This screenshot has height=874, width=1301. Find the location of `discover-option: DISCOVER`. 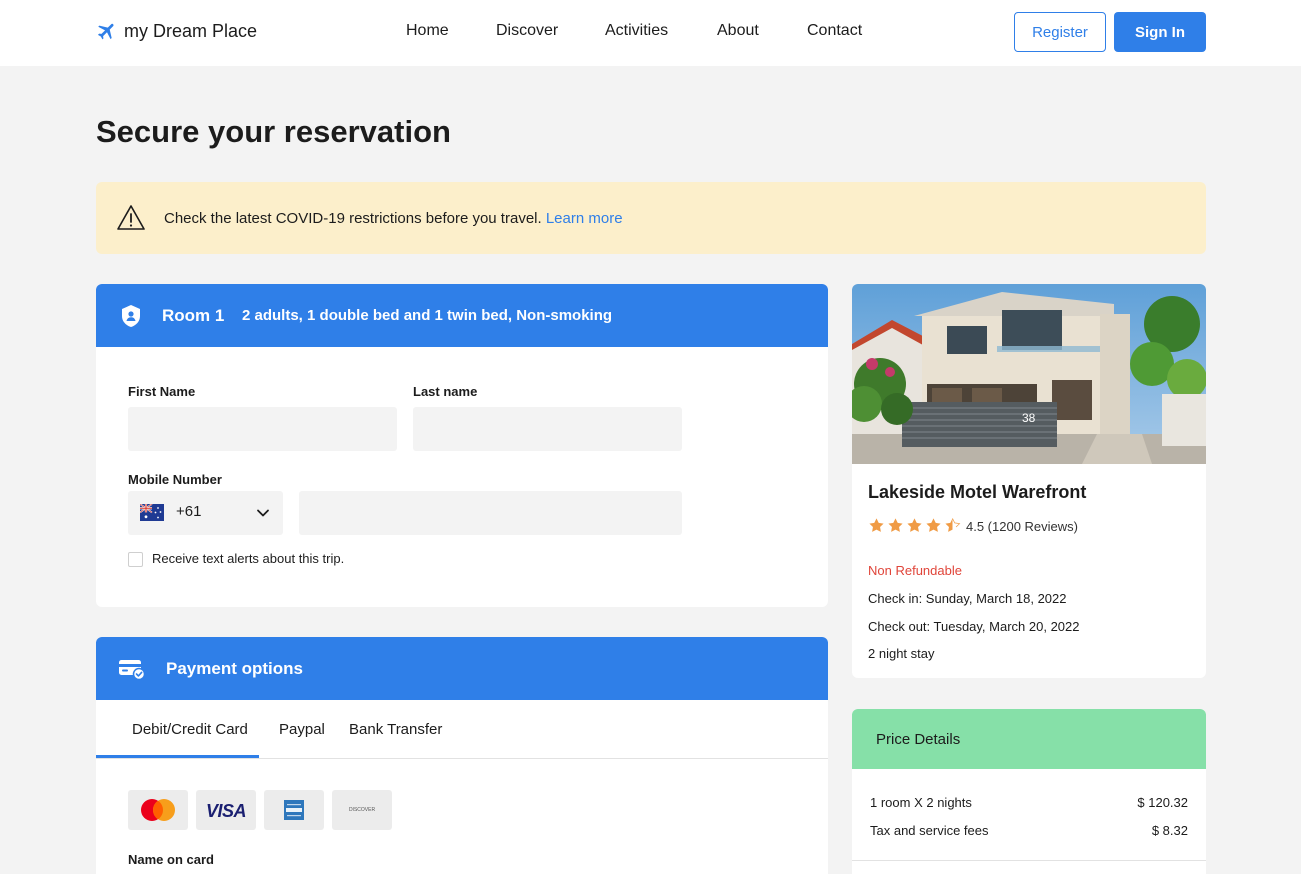

discover-option: DISCOVER is located at coordinates (362, 810).